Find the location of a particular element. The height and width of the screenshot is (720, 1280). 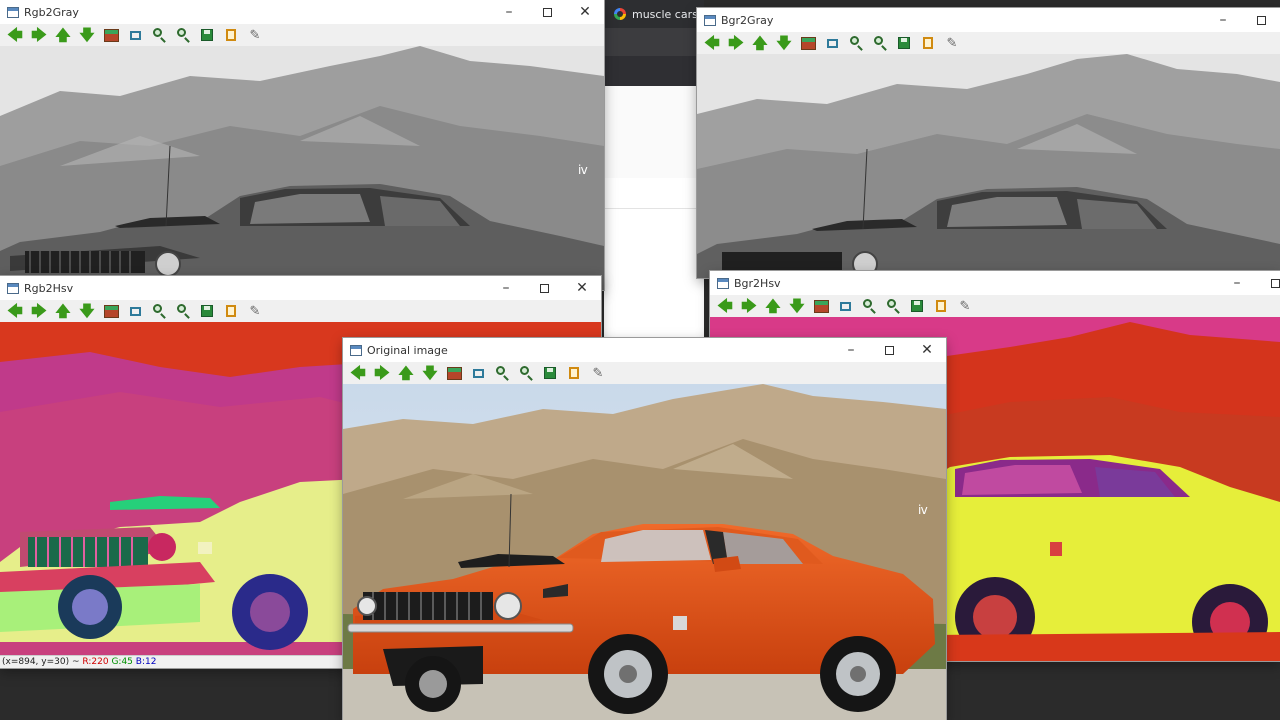

window-title: Bgr2Gray is located at coordinates (747, 20).